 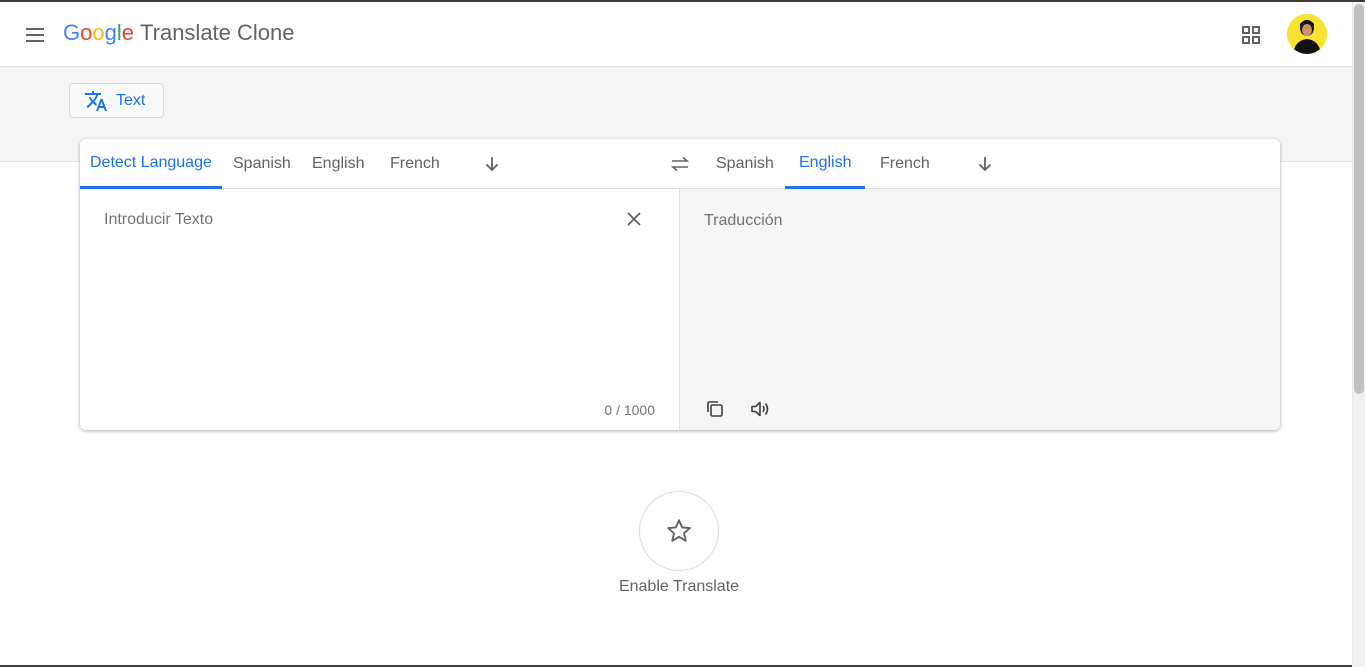 I want to click on source-more-languages-button, so click(x=492, y=164).